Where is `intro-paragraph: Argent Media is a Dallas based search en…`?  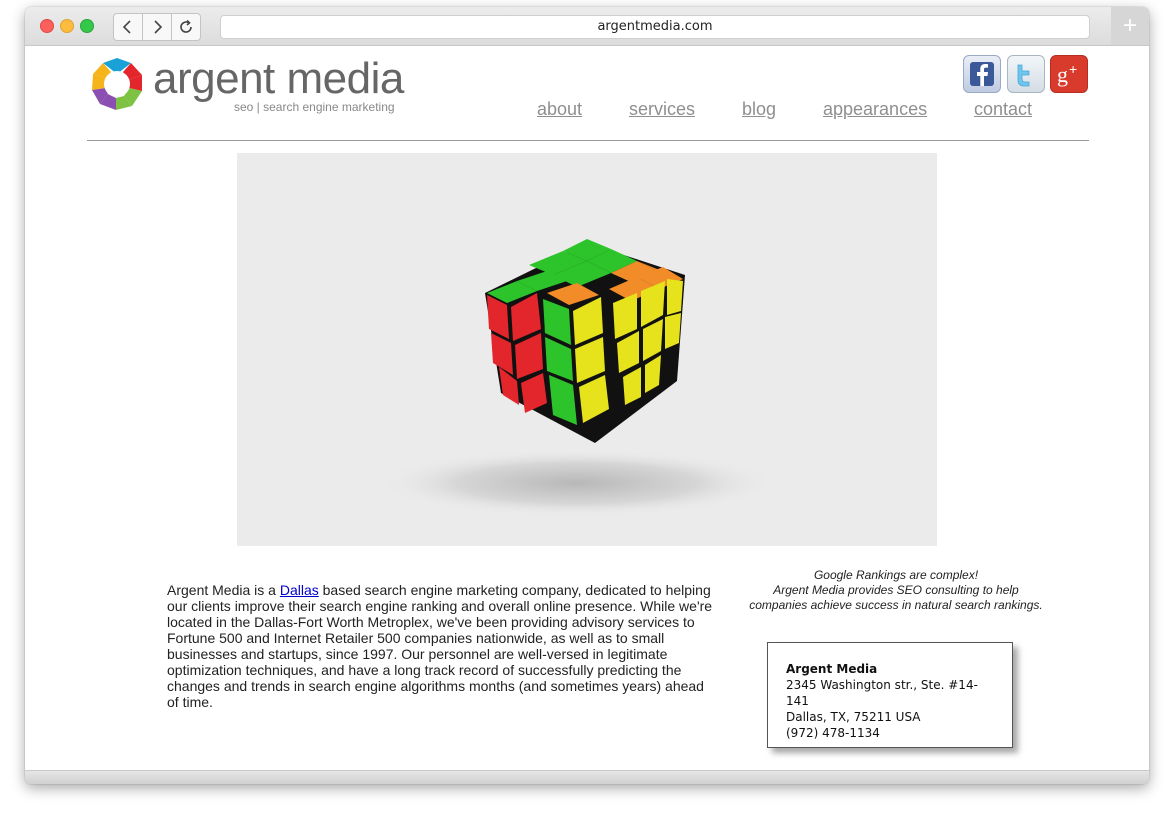 intro-paragraph: Argent Media is a Dallas based search en… is located at coordinates (442, 646).